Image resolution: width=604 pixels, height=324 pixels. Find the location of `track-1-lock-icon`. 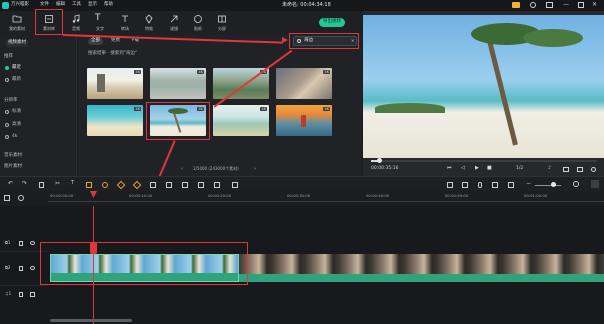

track-1-lock-icon is located at coordinates (21, 243).